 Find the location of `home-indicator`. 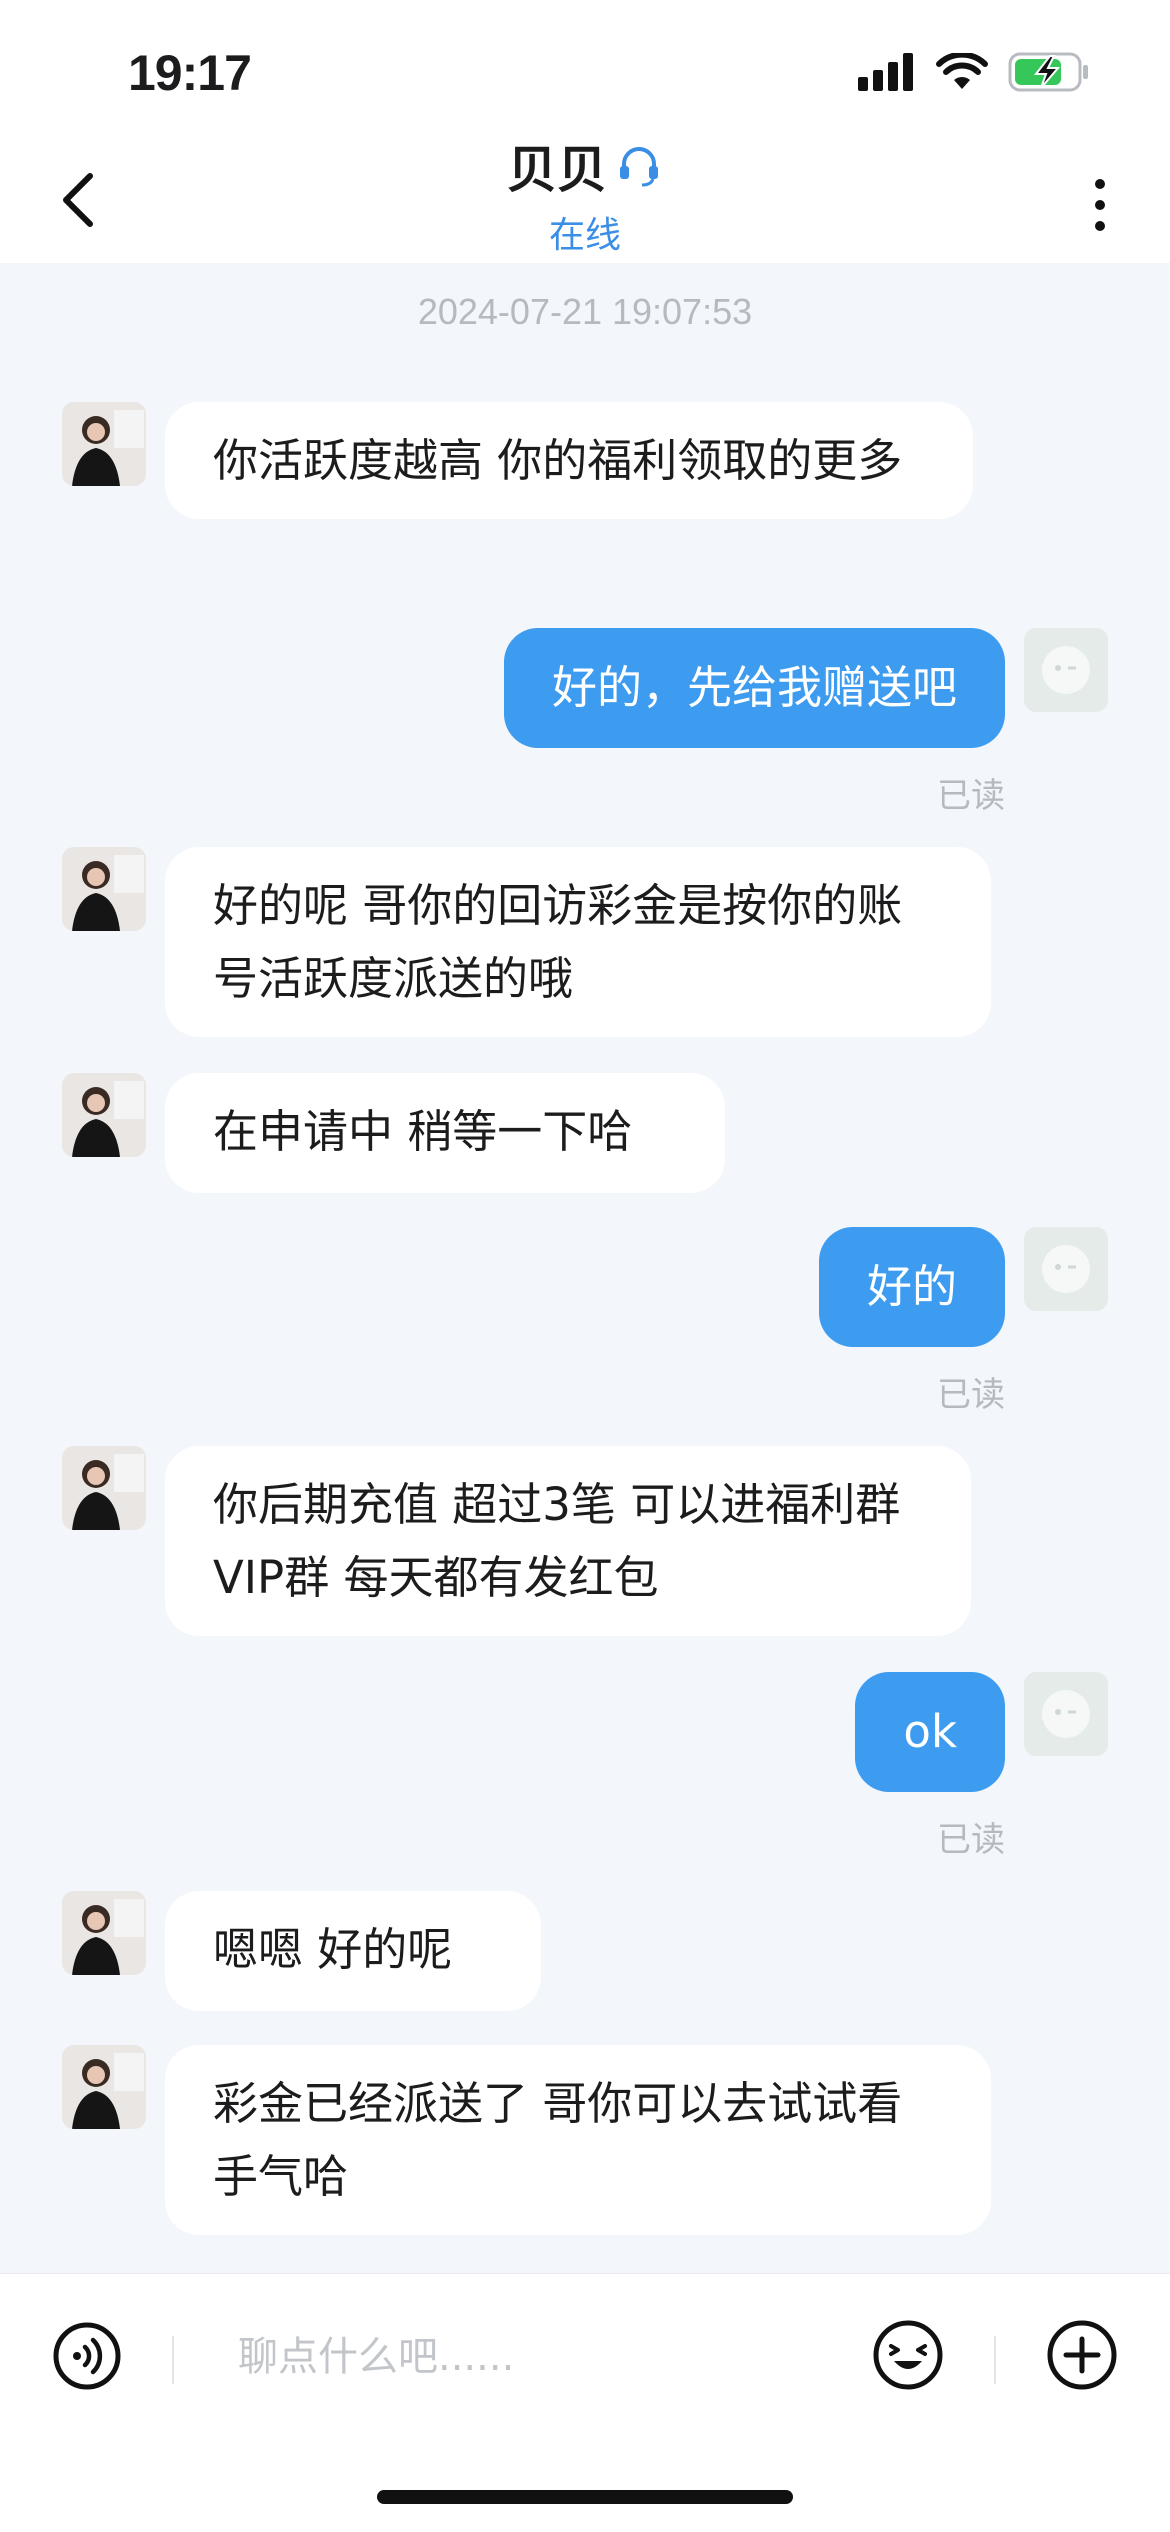

home-indicator is located at coordinates (585, 2497).